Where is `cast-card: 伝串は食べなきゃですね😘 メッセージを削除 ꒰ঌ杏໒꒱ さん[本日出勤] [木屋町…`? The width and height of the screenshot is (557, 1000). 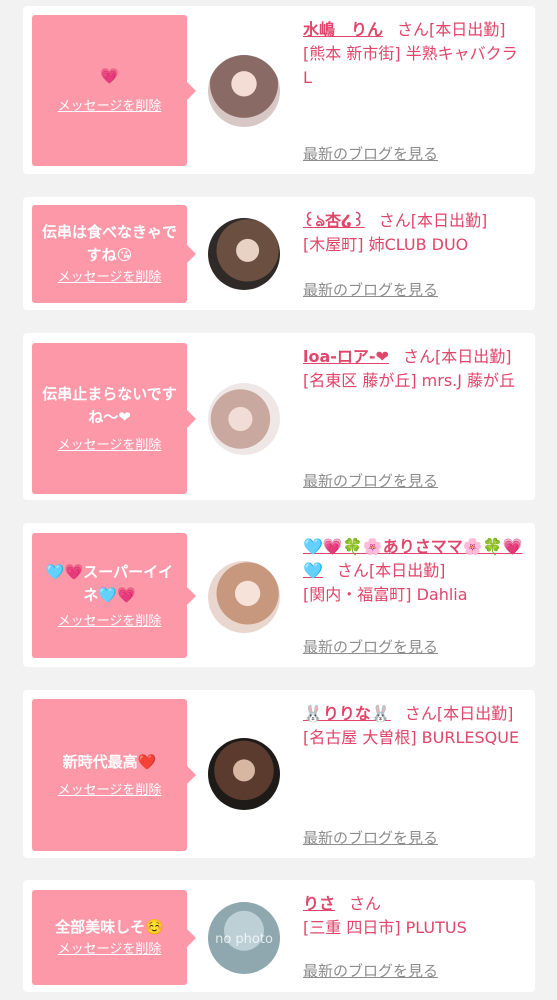
cast-card: 伝串は食べなきゃですね😘 メッセージを削除 ꒰ঌ杏໒꒱ さん[本日出勤] [木屋町… is located at coordinates (279, 253).